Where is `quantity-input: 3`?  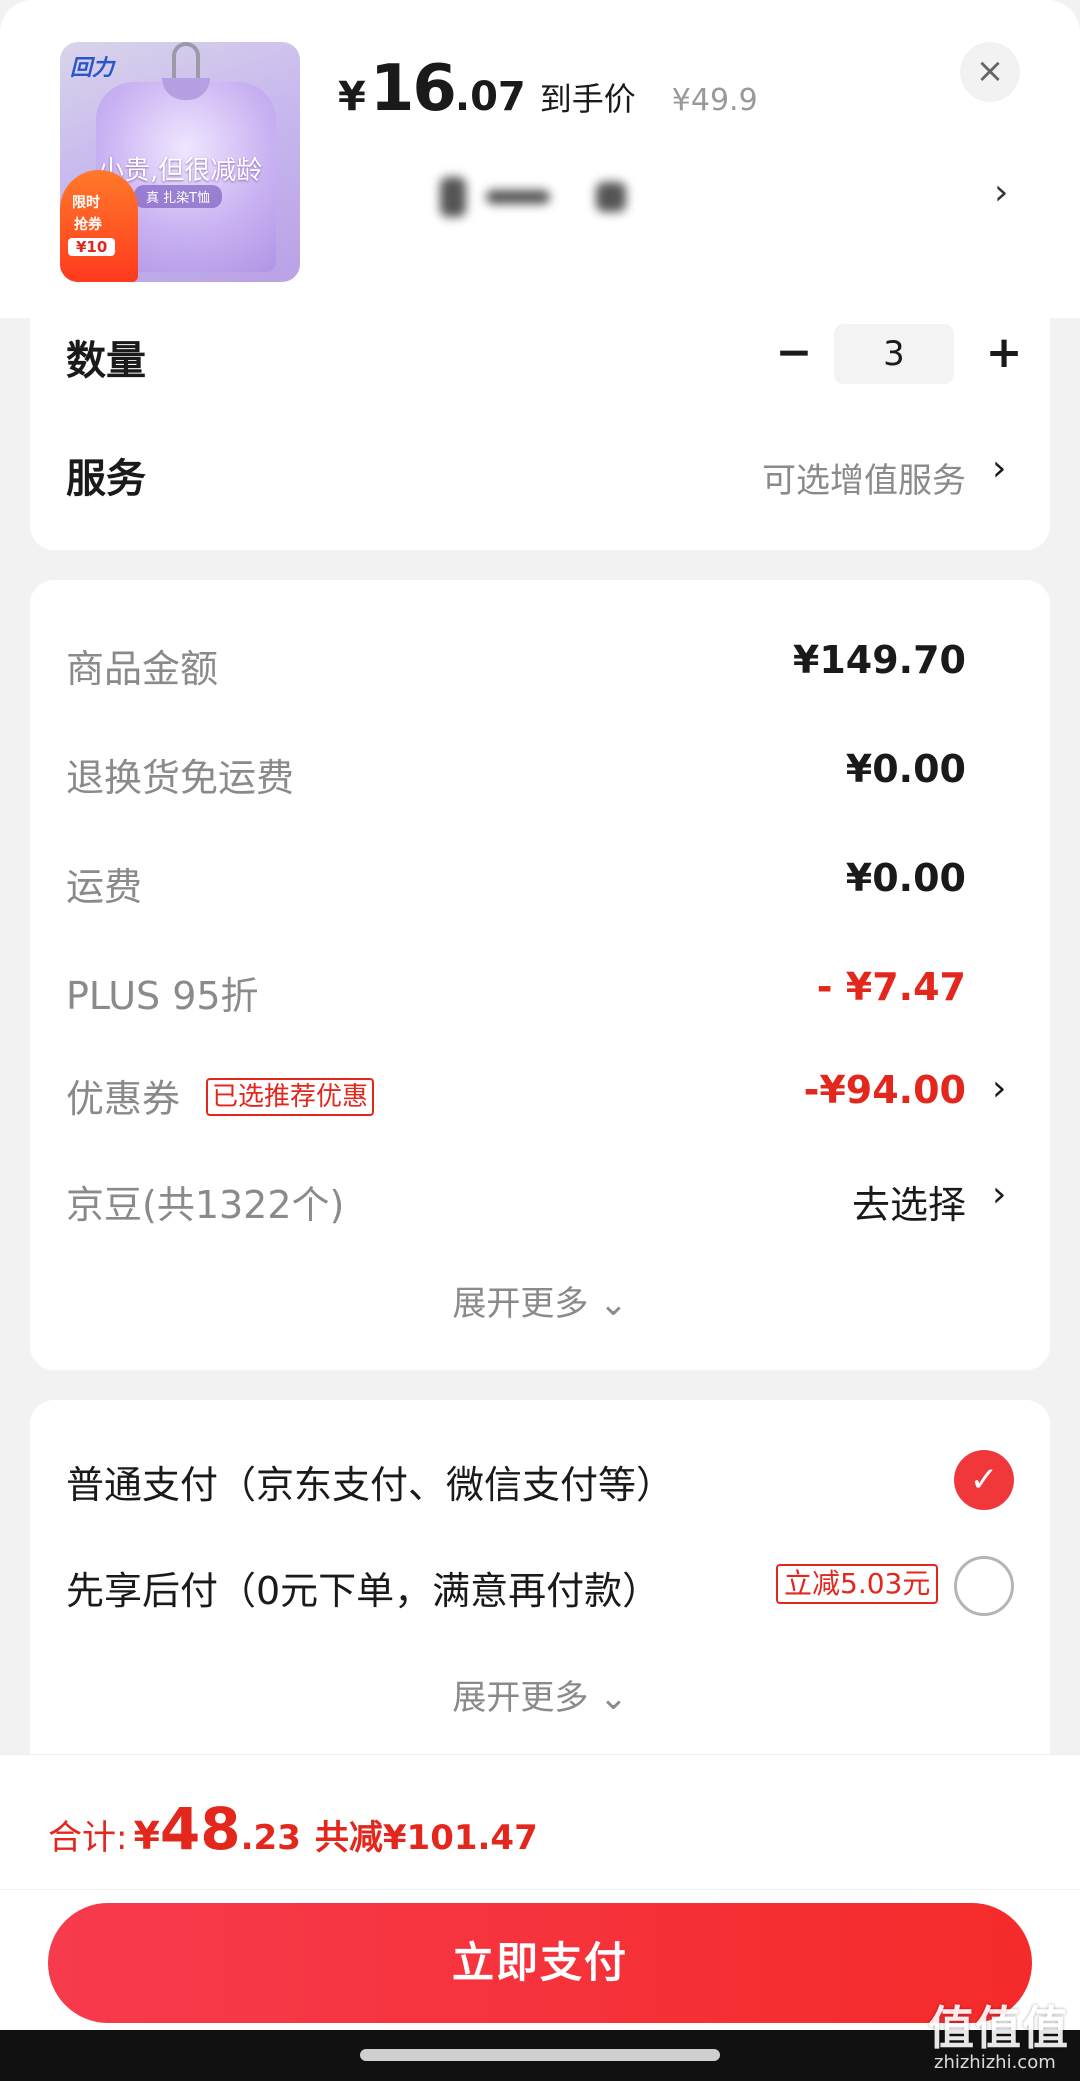
quantity-input: 3 is located at coordinates (894, 354).